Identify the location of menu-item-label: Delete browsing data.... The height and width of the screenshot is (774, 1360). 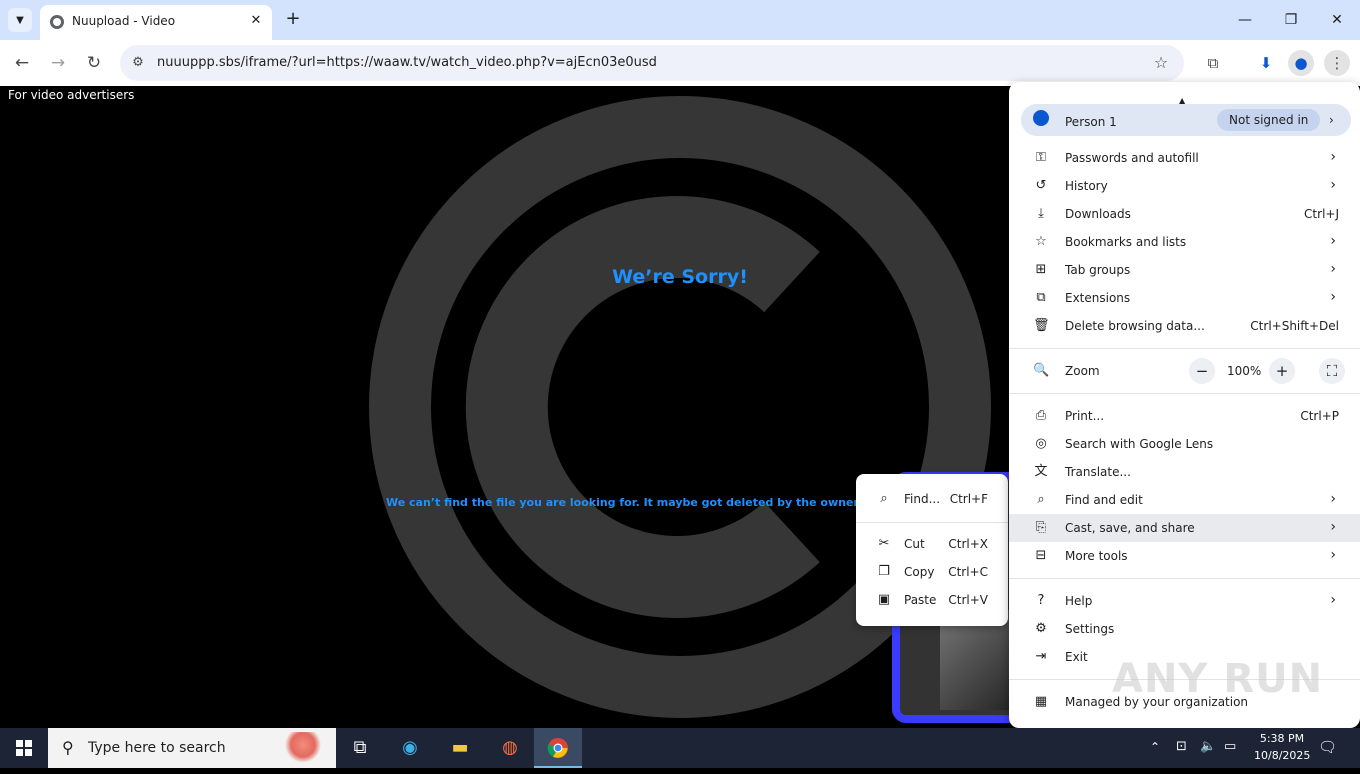
(1135, 326).